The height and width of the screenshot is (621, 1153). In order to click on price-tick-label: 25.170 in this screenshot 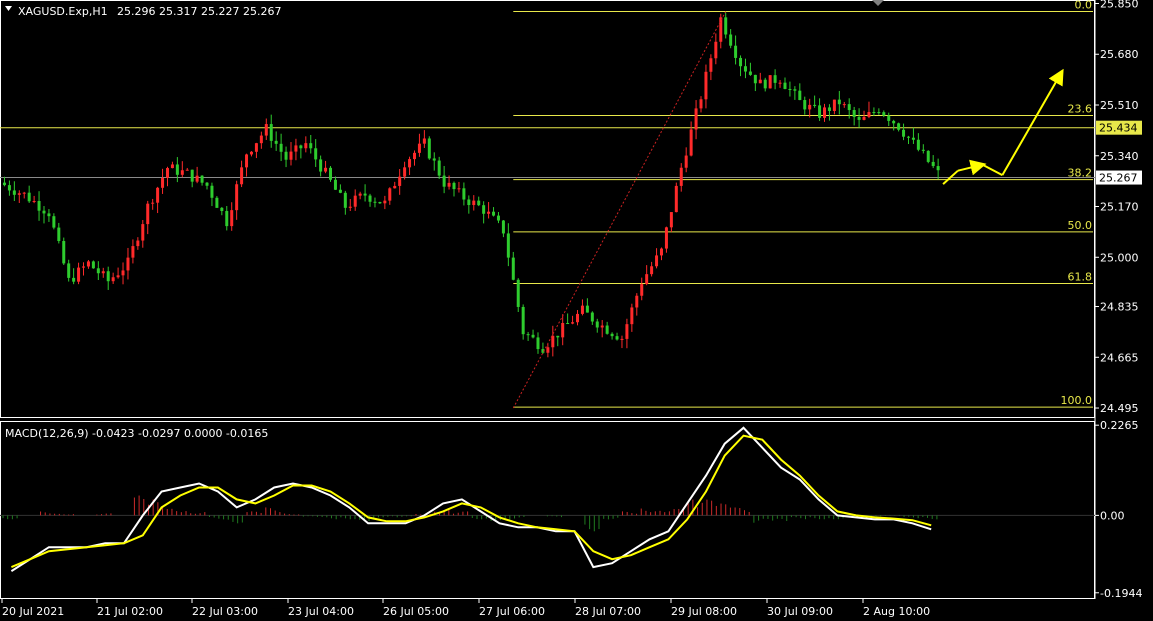, I will do `click(1119, 207)`.